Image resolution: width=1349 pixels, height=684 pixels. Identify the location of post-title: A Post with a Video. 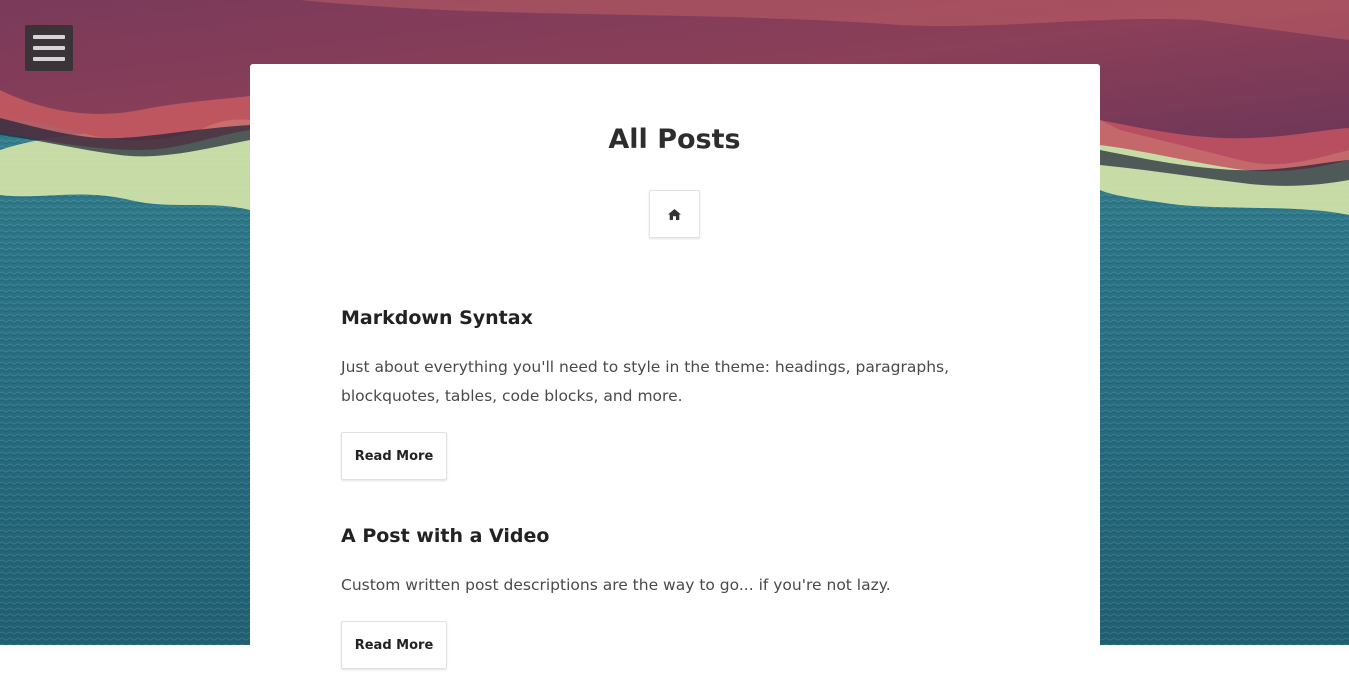
(671, 536).